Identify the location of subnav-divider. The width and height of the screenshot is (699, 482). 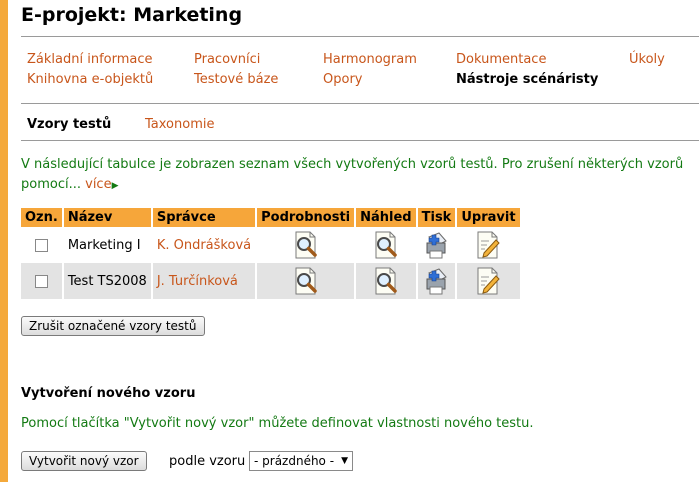
(360, 140).